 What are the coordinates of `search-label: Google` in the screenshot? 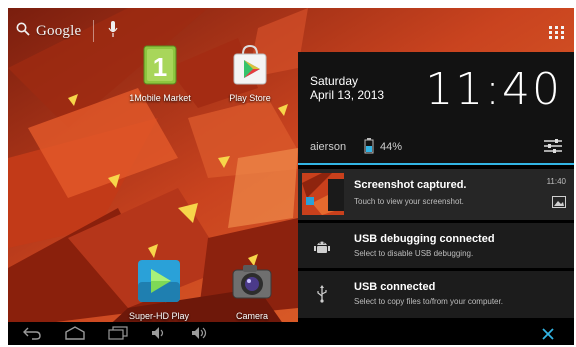 It's located at (59, 30).